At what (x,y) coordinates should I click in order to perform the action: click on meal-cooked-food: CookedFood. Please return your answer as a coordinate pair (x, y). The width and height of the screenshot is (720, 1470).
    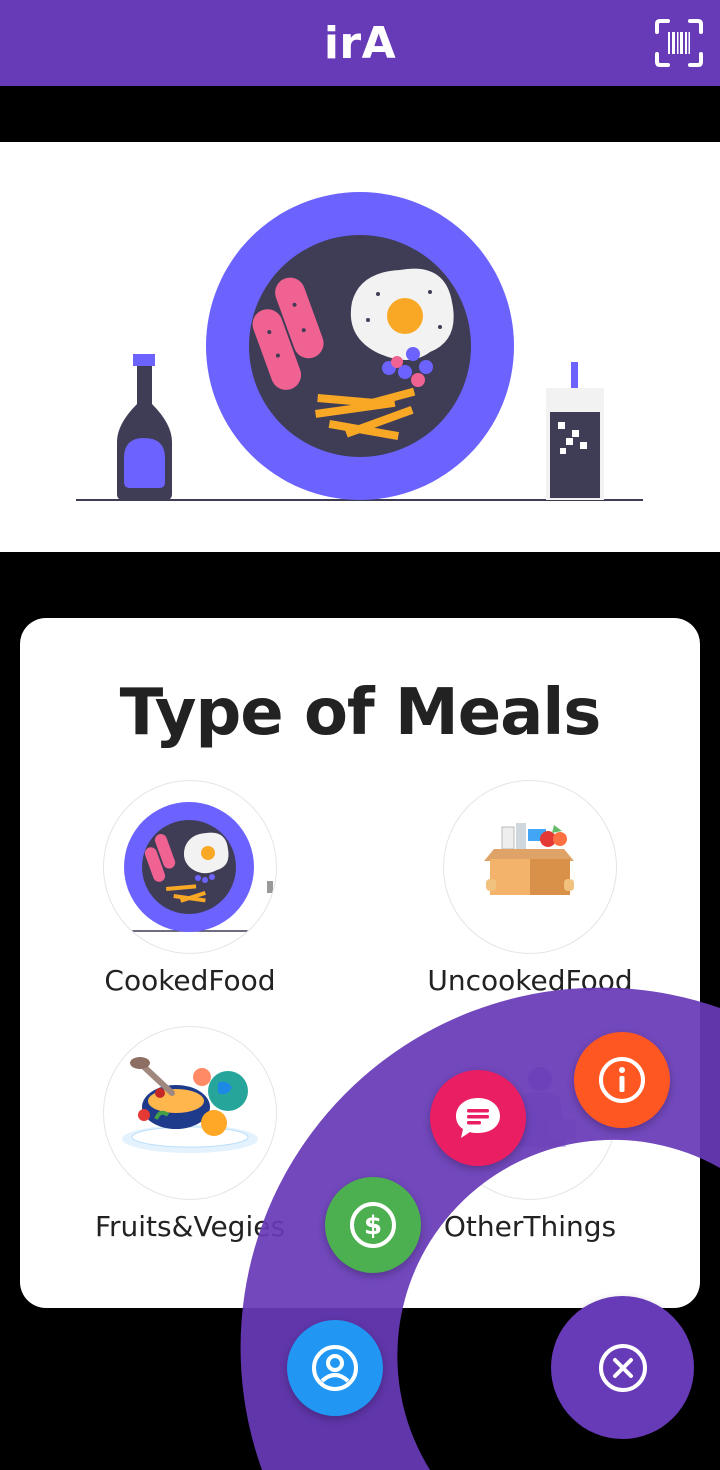
    Looking at the image, I should click on (190, 888).